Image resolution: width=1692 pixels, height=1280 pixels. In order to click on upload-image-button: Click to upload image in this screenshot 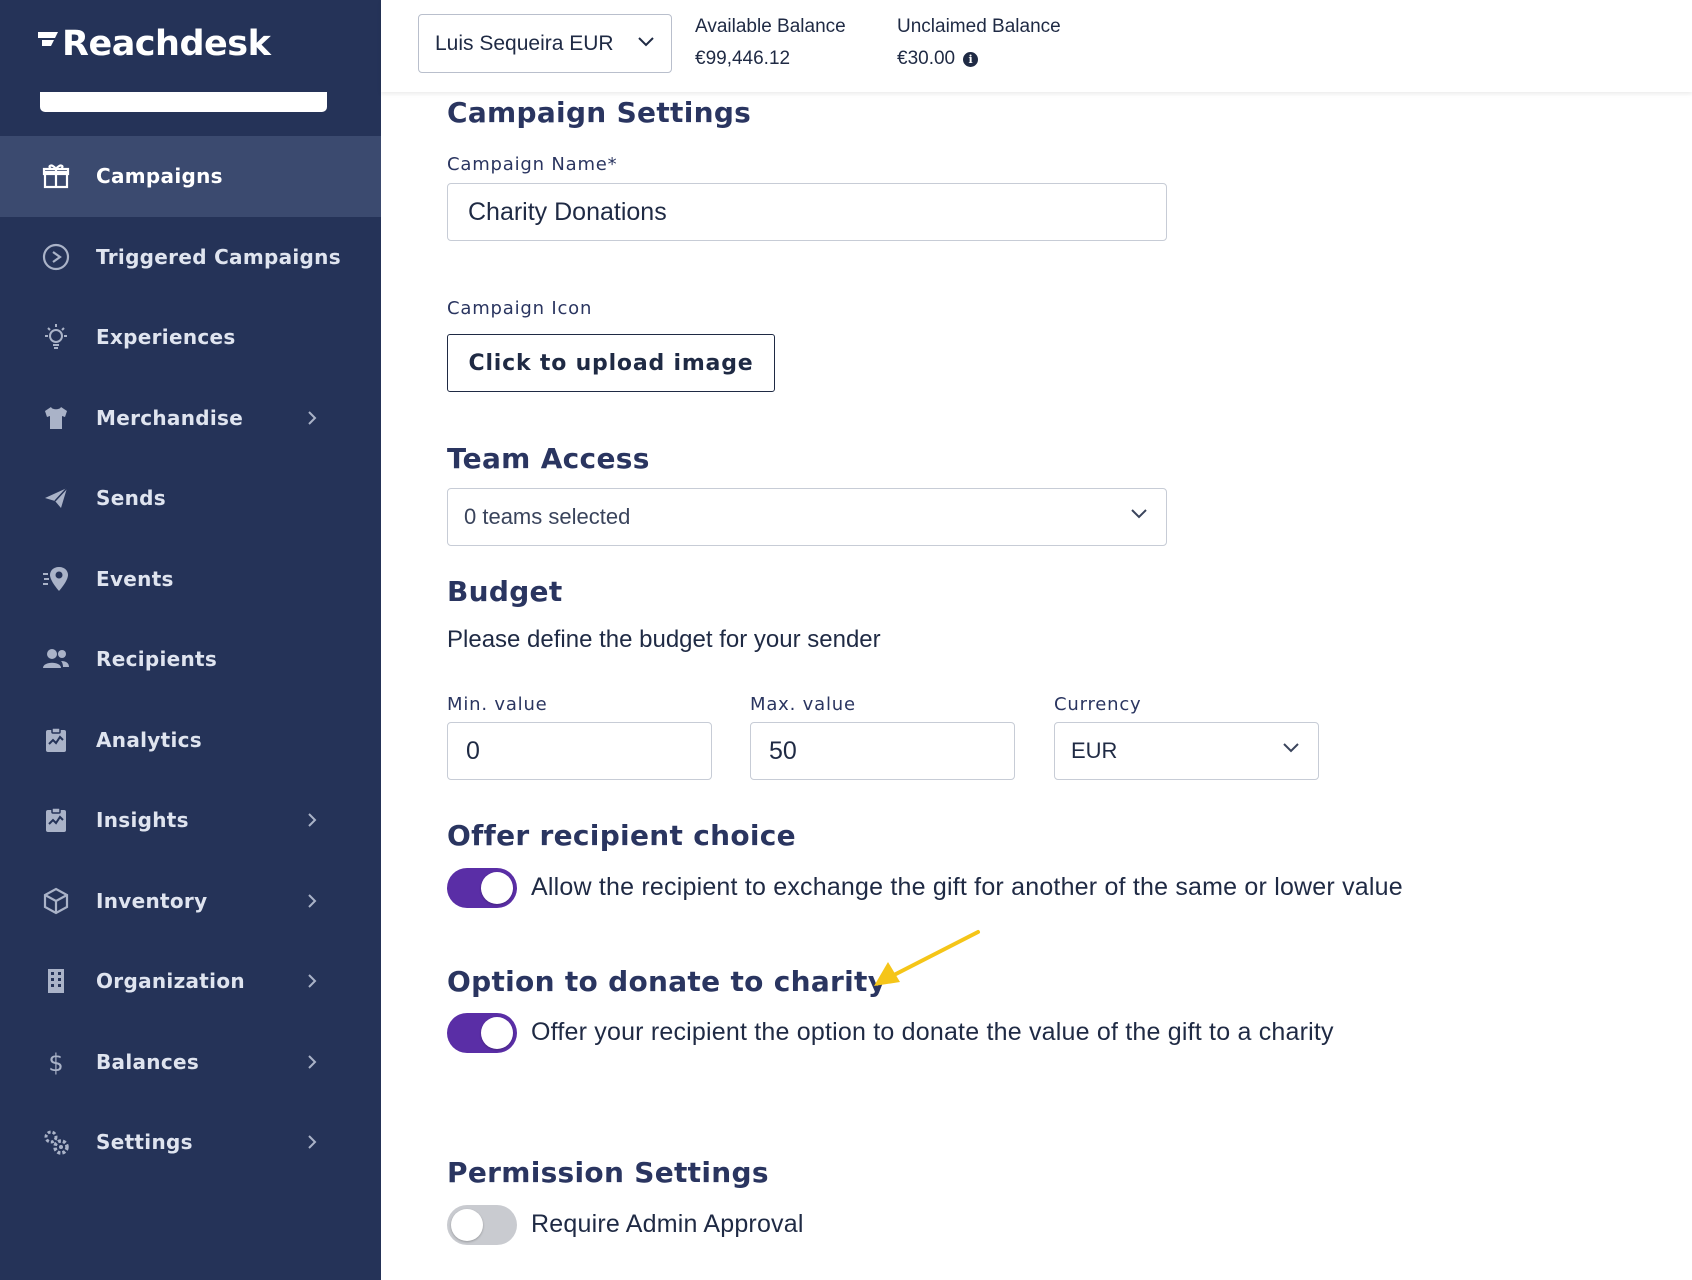, I will do `click(611, 363)`.